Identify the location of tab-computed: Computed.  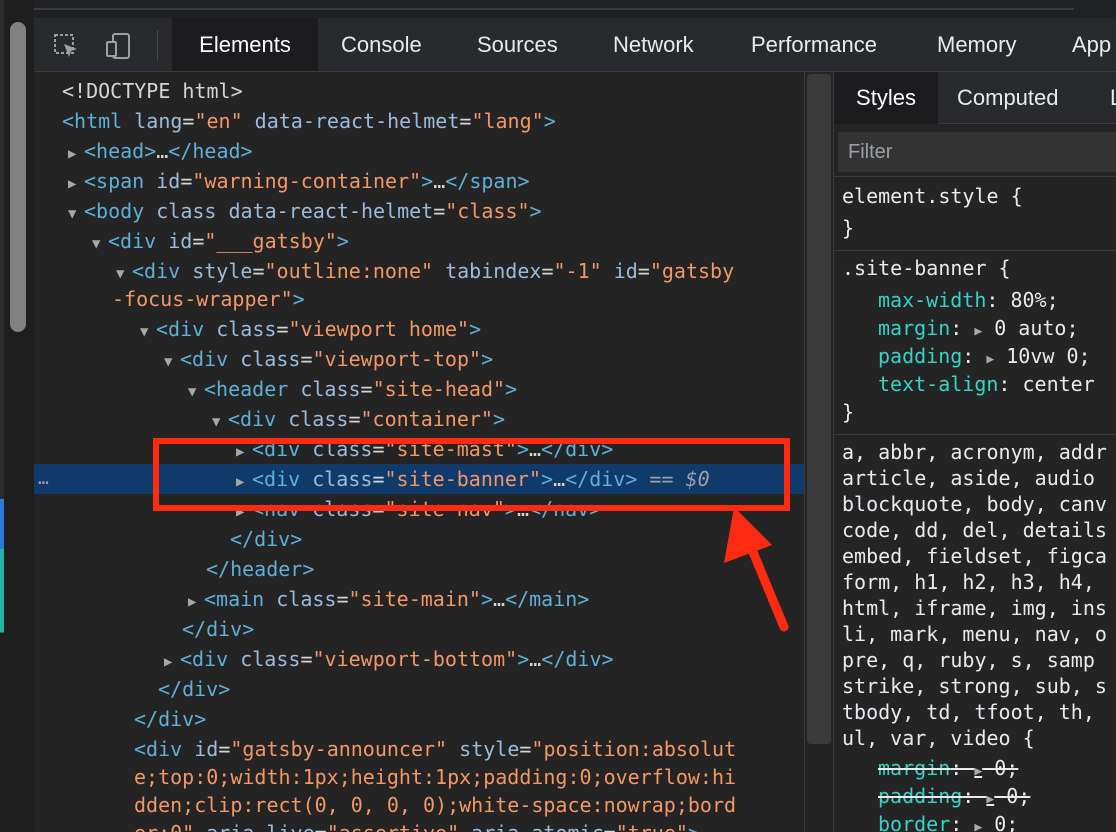
(1008, 98).